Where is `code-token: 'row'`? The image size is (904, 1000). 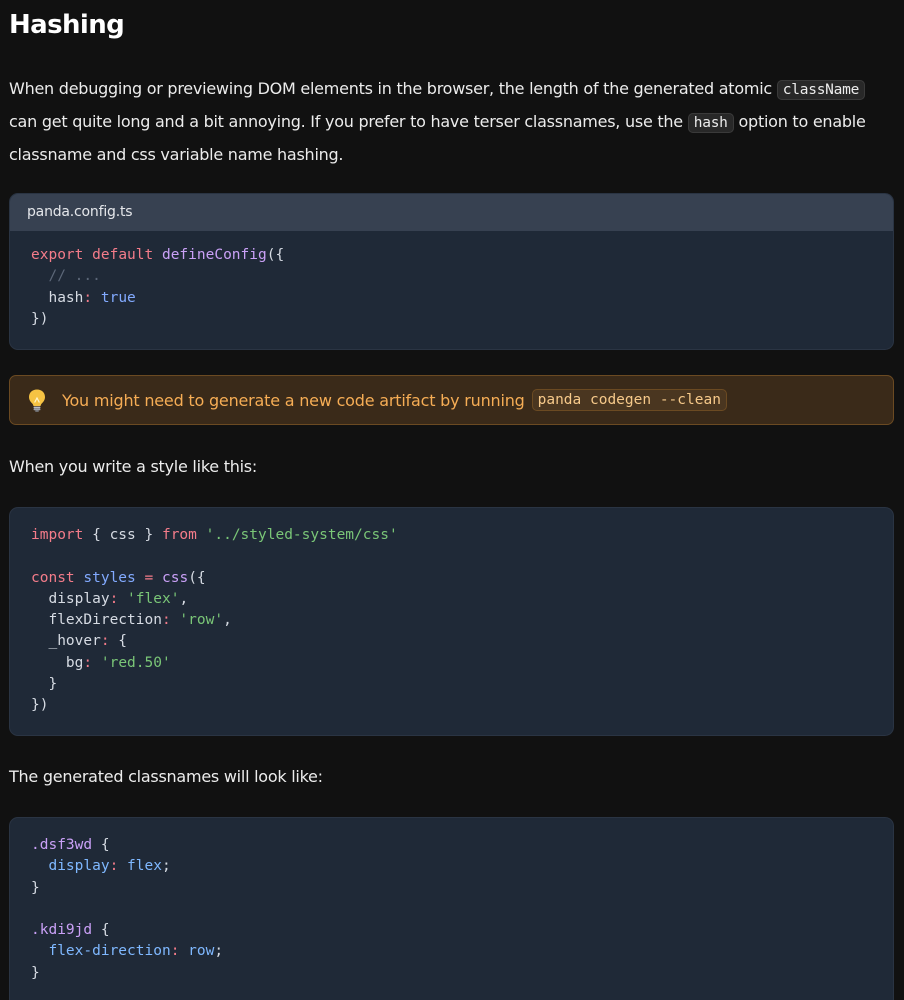
code-token: 'row' is located at coordinates (201, 620).